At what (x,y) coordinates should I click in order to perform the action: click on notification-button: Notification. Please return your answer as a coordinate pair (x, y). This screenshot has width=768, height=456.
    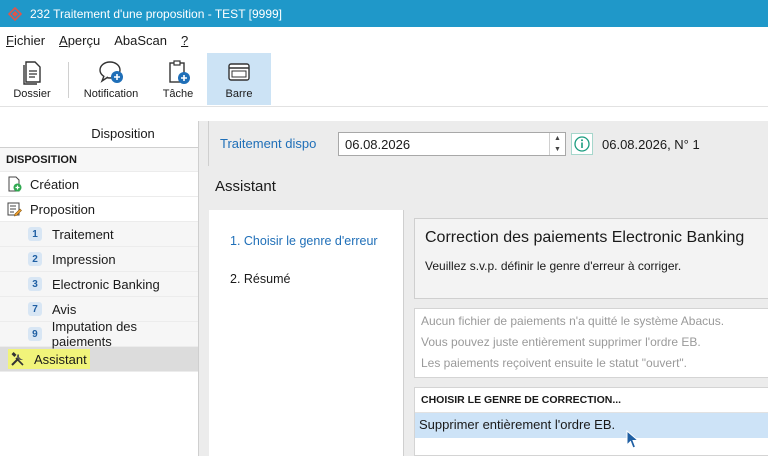
    Looking at the image, I should click on (111, 79).